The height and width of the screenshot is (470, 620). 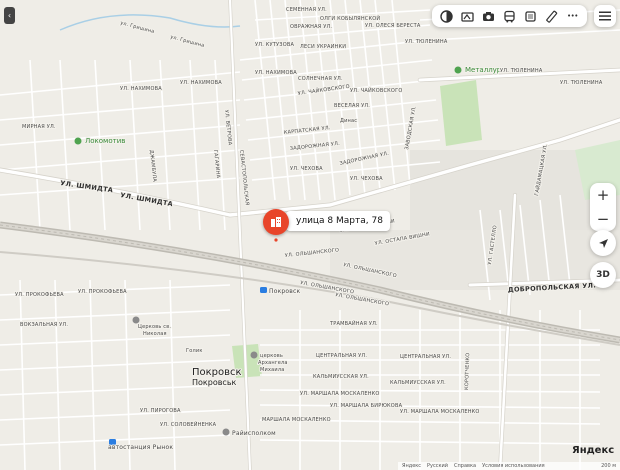 I want to click on metallurg-icon, so click(x=458, y=70).